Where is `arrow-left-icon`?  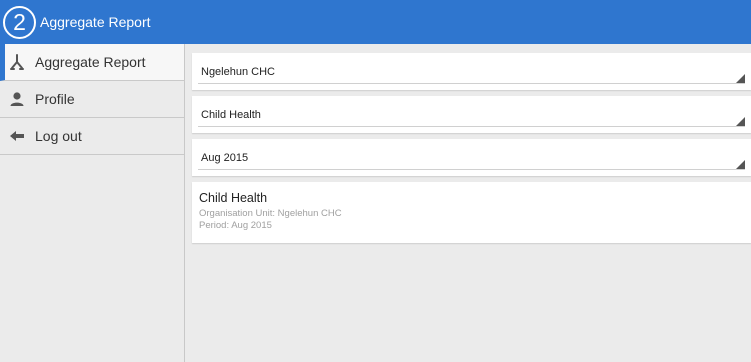
arrow-left-icon is located at coordinates (17, 136).